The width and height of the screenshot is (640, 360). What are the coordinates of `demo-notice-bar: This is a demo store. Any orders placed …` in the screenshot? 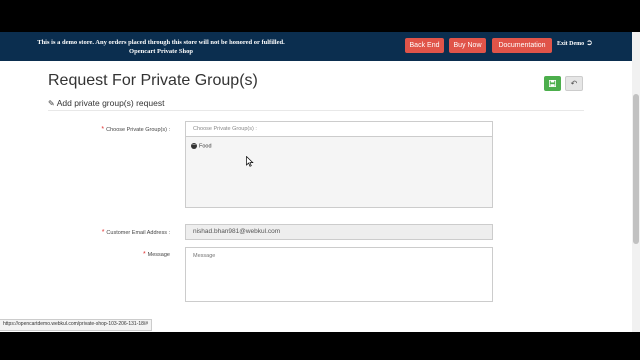 It's located at (316, 46).